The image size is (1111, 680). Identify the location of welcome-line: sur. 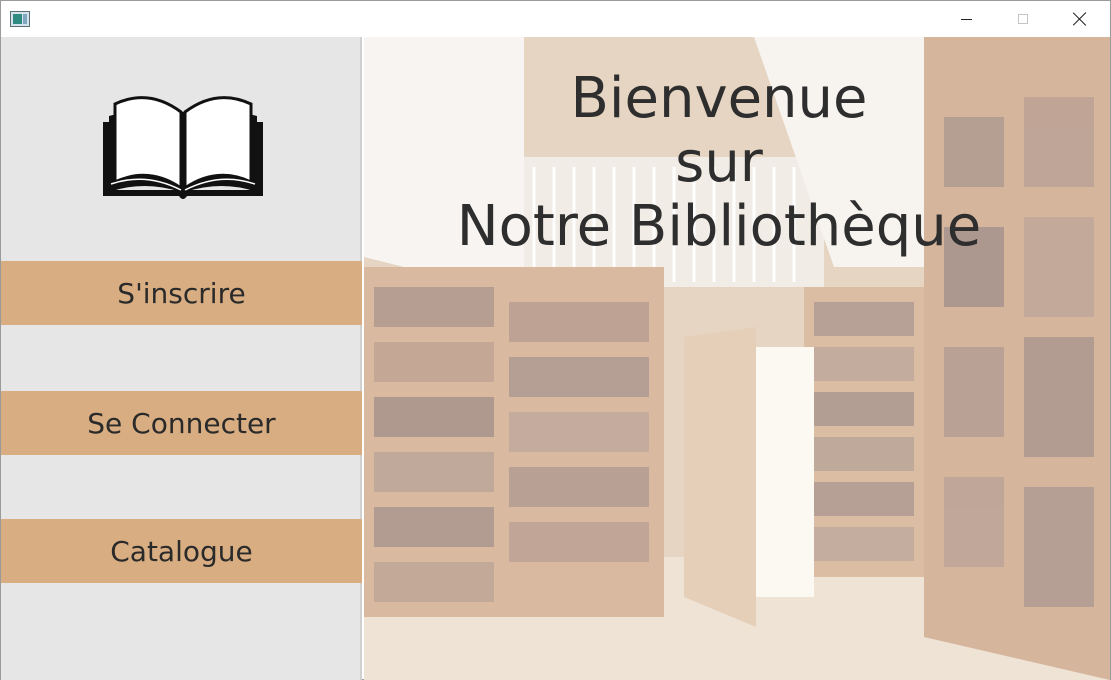
(719, 162).